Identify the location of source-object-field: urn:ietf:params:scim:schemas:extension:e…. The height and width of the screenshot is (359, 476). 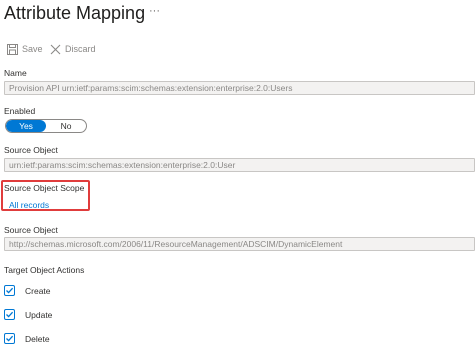
(239, 165).